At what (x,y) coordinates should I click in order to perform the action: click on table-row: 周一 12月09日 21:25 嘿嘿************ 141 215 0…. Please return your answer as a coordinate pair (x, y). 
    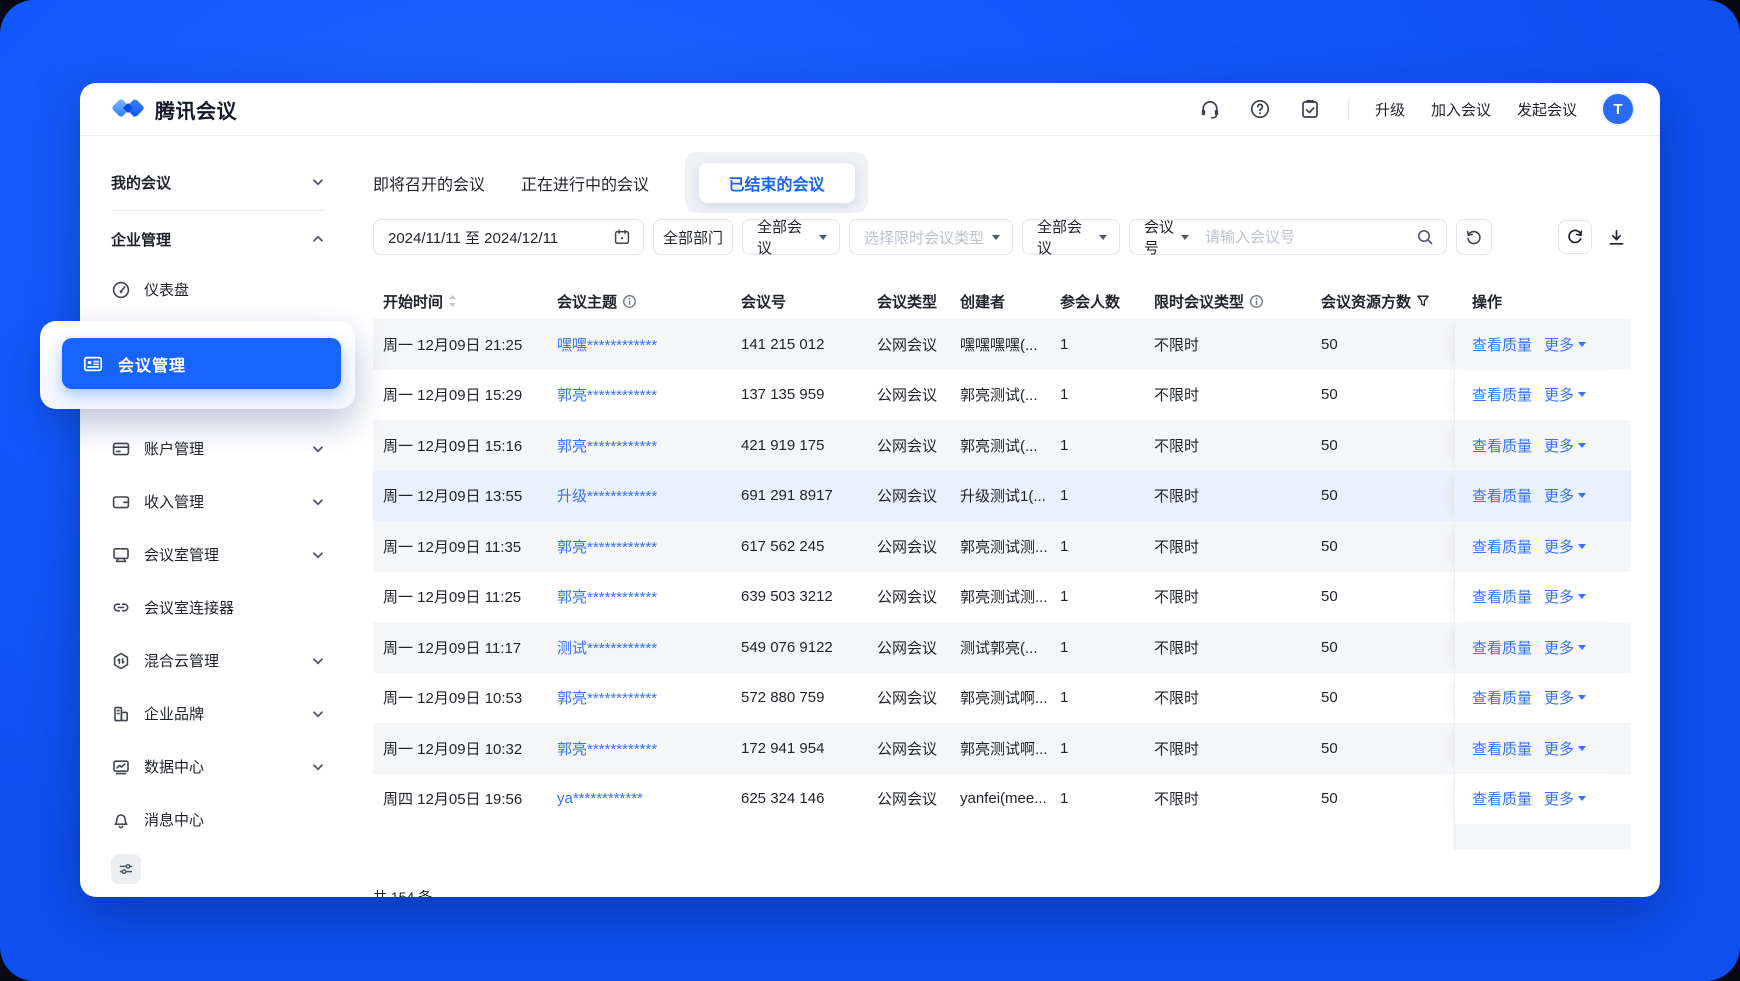
    Looking at the image, I should click on (1002, 344).